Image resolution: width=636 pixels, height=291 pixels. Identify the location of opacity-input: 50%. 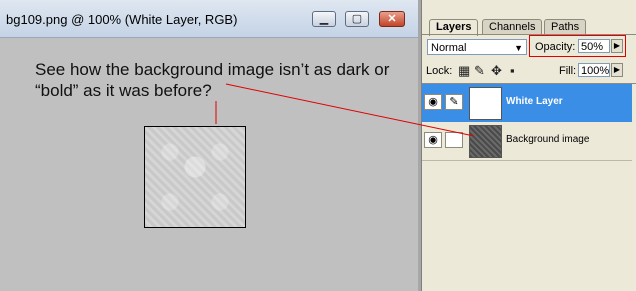
(594, 46).